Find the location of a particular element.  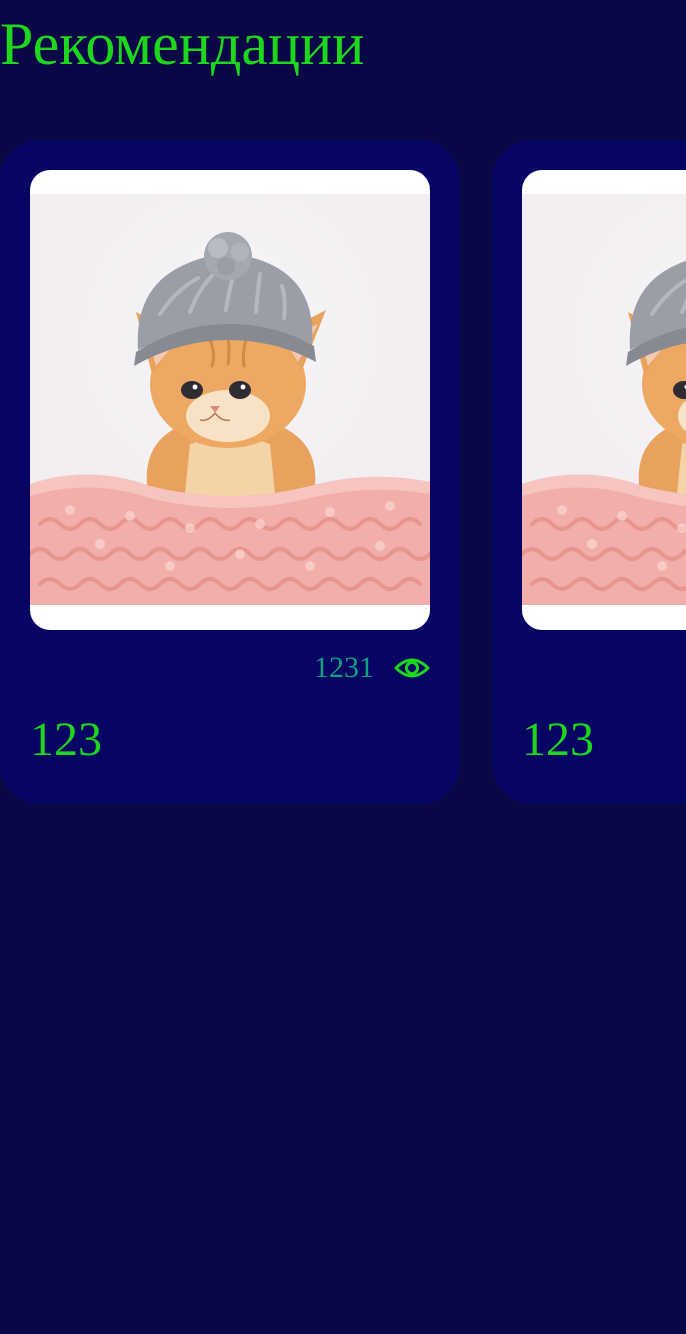

page-title: Рекомендации is located at coordinates (182, 44).